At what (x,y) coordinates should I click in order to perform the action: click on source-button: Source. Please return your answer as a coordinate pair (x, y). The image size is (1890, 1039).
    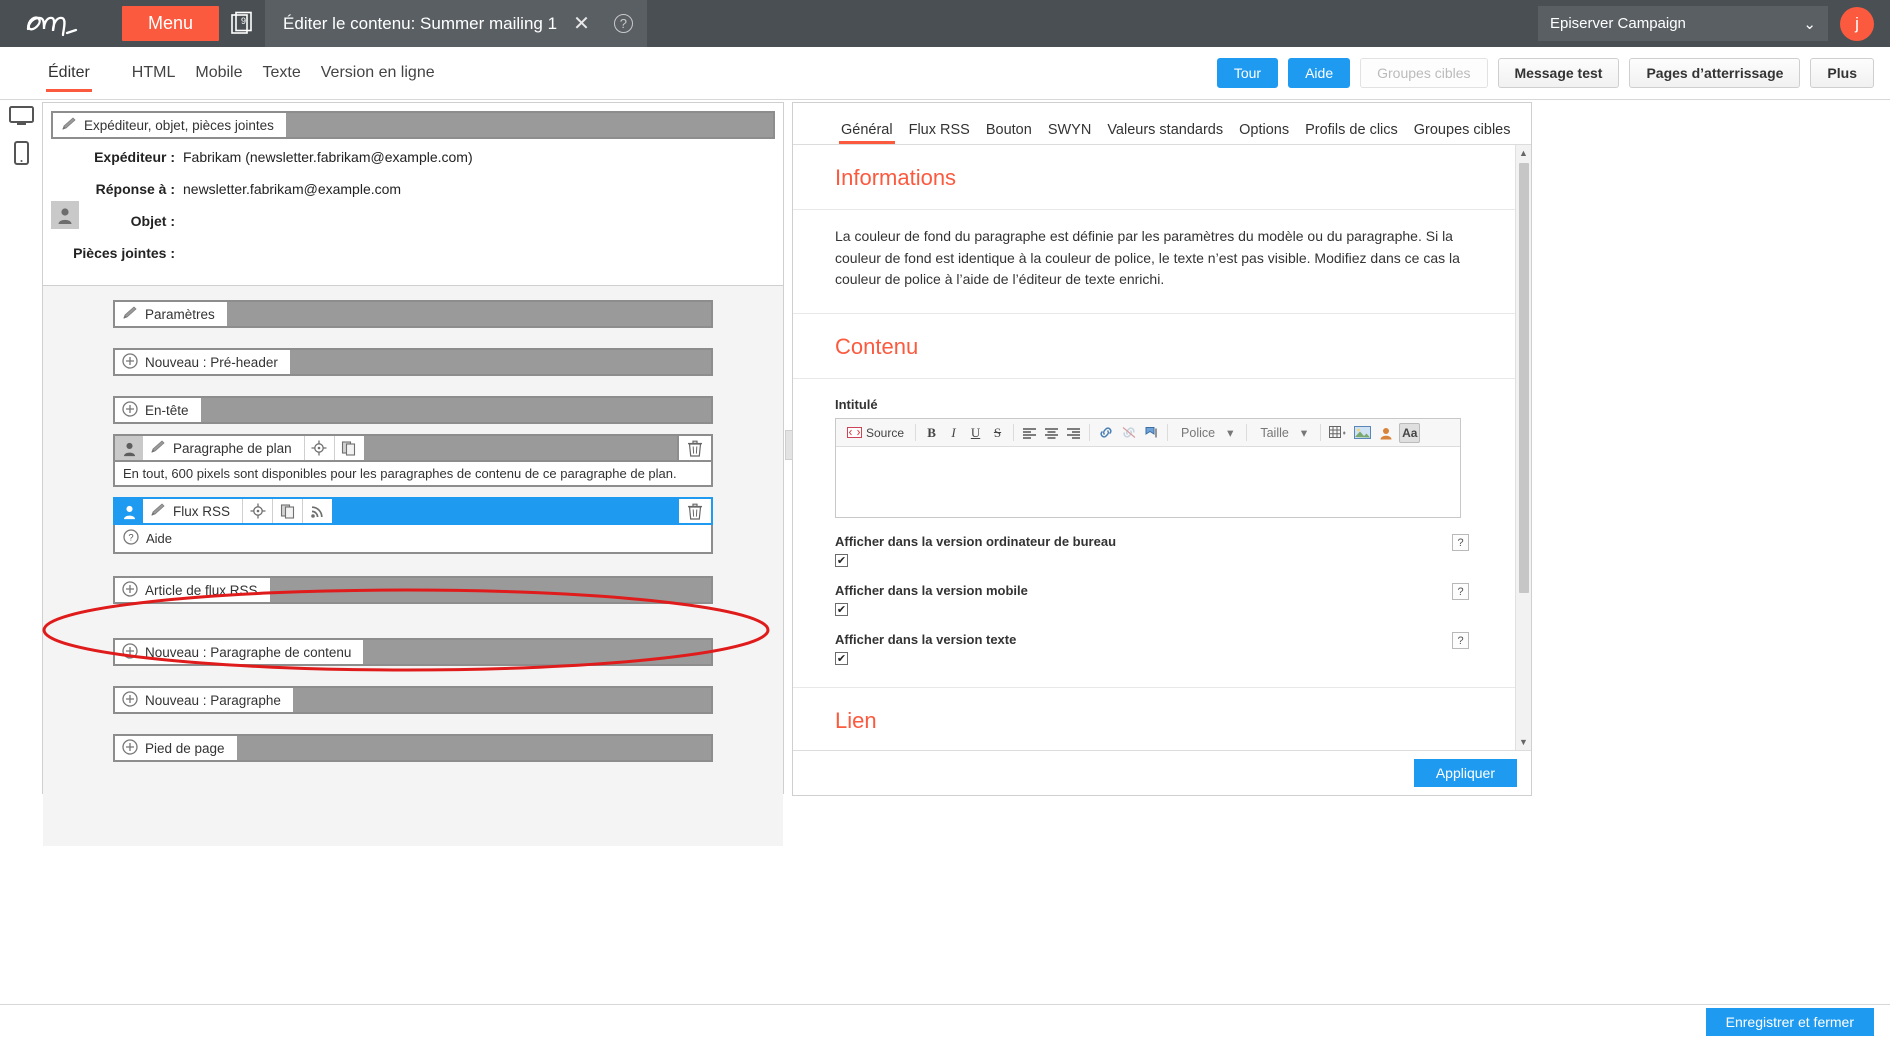
    Looking at the image, I should click on (875, 433).